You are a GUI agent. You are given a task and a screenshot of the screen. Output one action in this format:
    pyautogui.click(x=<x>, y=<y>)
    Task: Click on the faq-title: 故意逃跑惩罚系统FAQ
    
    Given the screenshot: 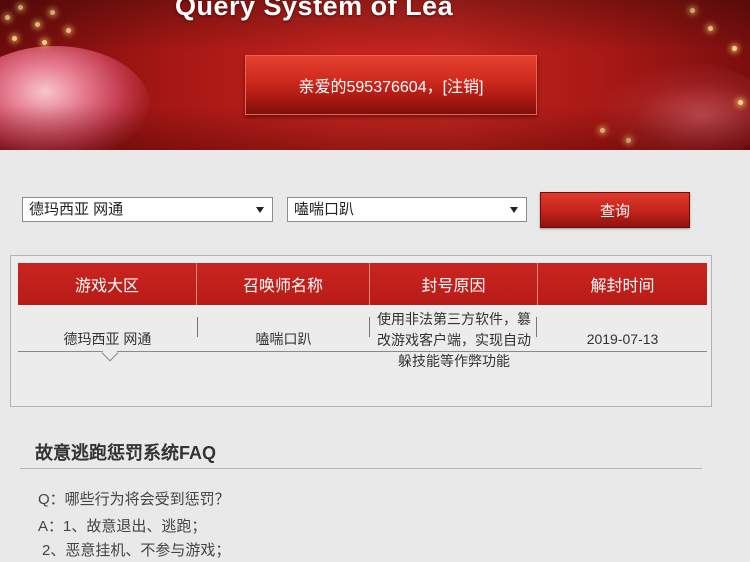 What is the action you would take?
    pyautogui.click(x=126, y=453)
    